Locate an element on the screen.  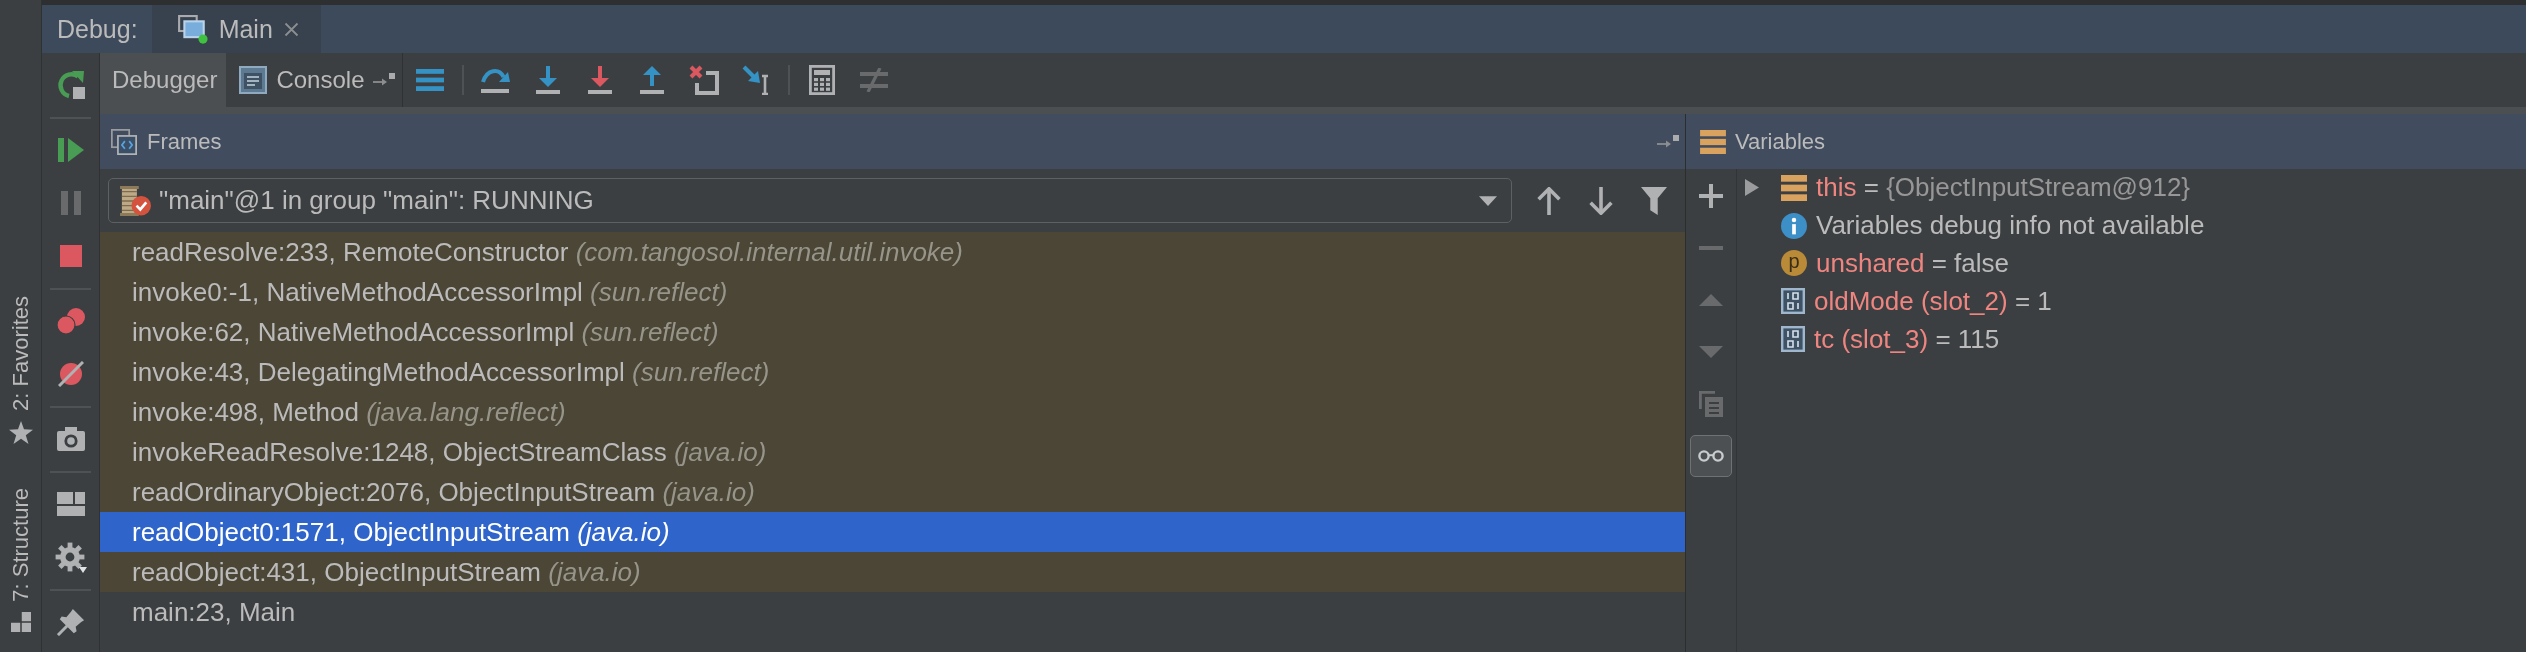
double-circle-icon is located at coordinates (70, 321).